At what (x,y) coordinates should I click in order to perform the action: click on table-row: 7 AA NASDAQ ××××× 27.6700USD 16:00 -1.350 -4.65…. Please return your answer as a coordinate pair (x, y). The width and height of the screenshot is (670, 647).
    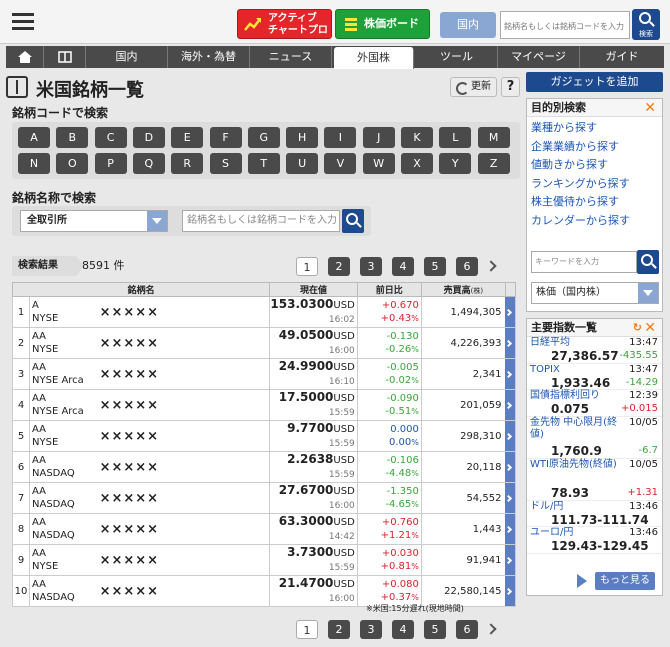
    Looking at the image, I should click on (264, 498).